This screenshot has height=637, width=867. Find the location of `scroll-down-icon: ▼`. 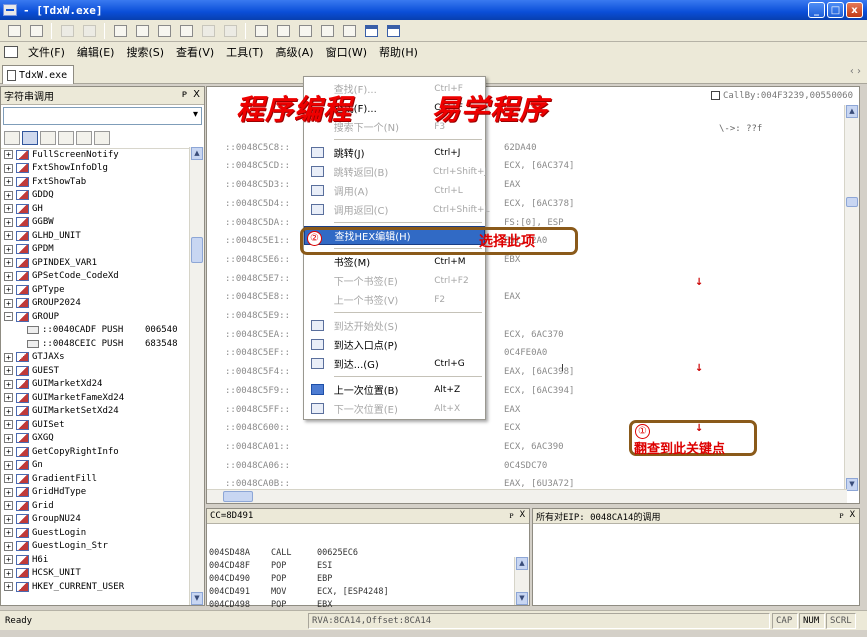

scroll-down-icon: ▼ is located at coordinates (197, 598).